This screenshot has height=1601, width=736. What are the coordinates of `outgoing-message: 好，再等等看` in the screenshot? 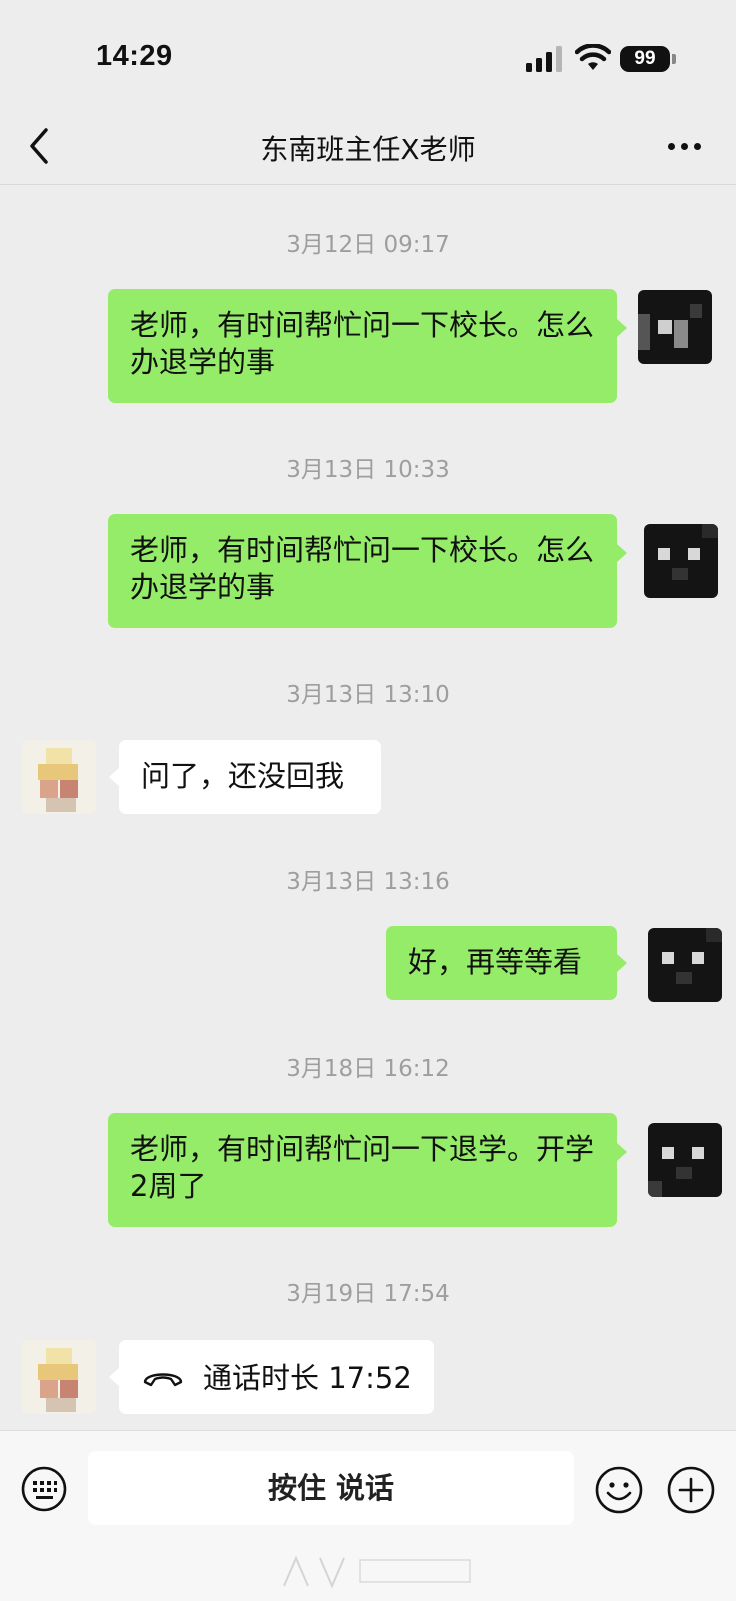 It's located at (501, 963).